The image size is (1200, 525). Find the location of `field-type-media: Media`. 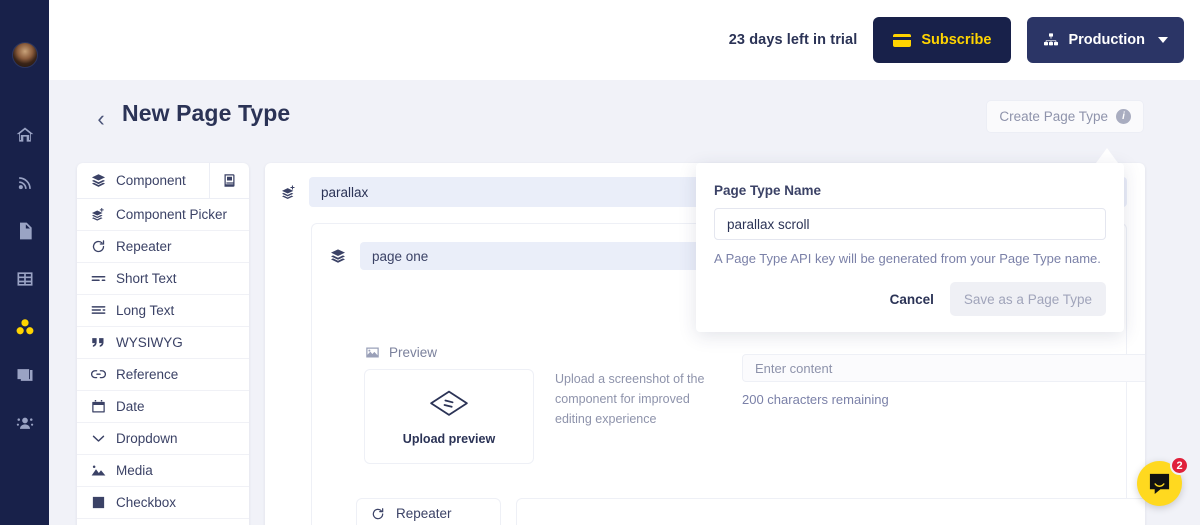

field-type-media: Media is located at coordinates (163, 471).